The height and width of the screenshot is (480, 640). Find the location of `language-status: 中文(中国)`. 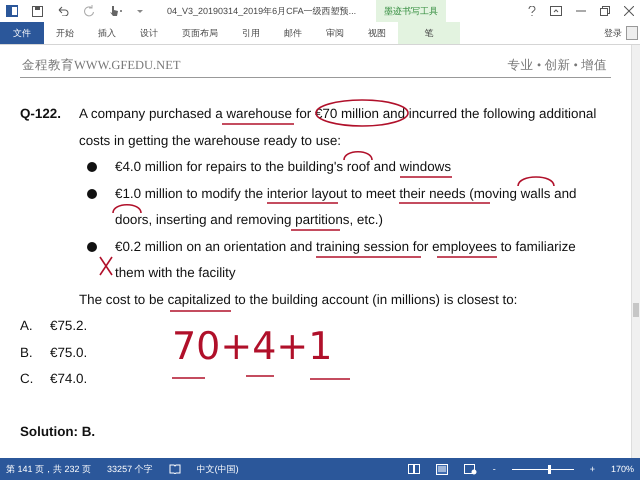

language-status: 中文(中国) is located at coordinates (217, 469).